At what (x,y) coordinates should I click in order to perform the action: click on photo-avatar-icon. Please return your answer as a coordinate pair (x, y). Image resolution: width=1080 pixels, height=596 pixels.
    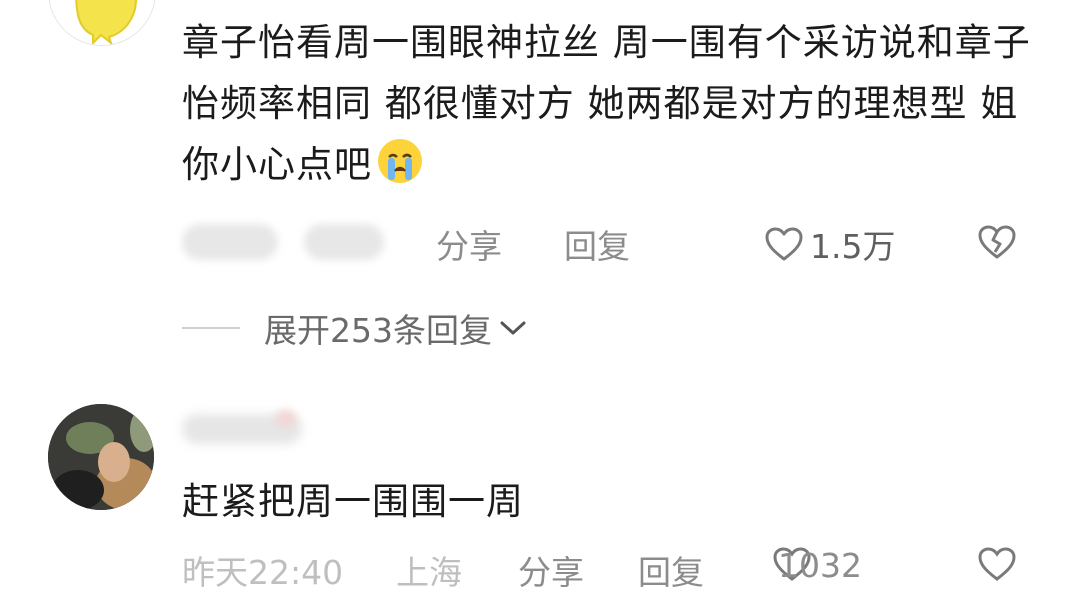
    Looking at the image, I should click on (101, 457).